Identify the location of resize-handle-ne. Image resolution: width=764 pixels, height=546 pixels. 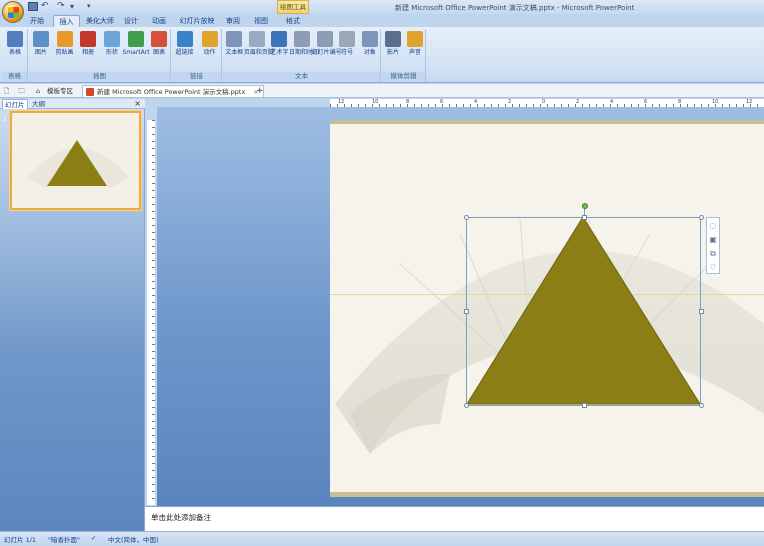
(701, 217).